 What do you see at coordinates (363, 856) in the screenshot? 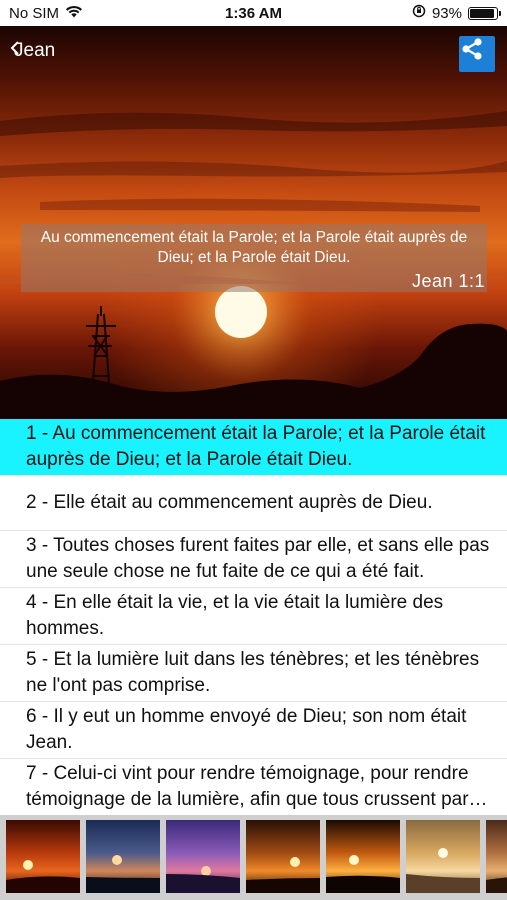
I see `lighthouse-sunset-thumbnail` at bounding box center [363, 856].